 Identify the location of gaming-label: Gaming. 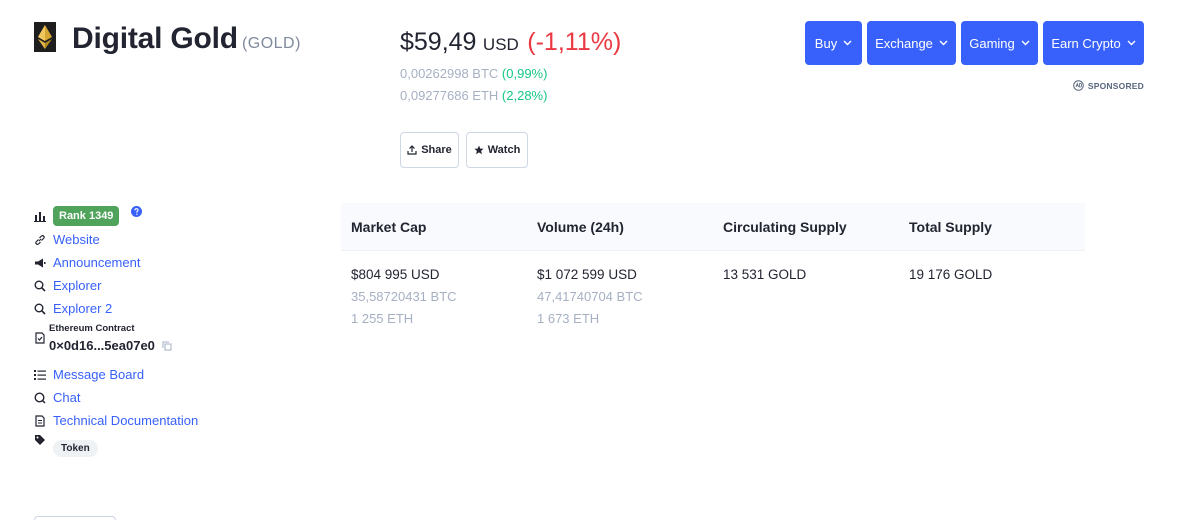
(992, 43).